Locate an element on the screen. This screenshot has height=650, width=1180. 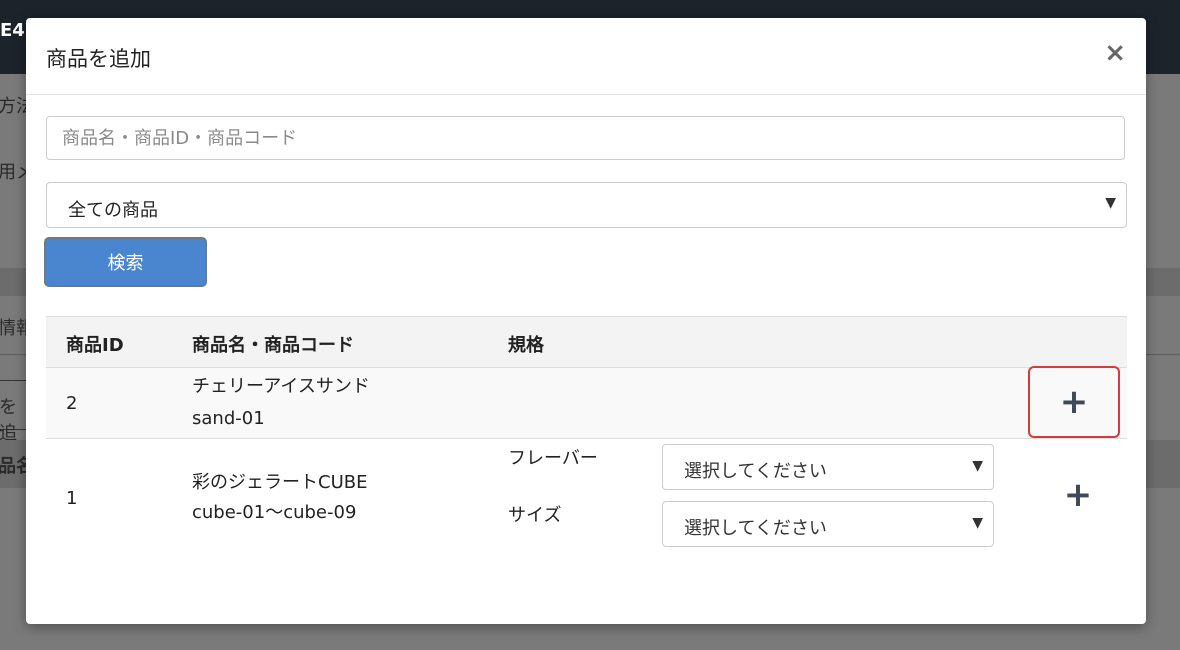
option-label-flavor: フレーバー is located at coordinates (553, 458).